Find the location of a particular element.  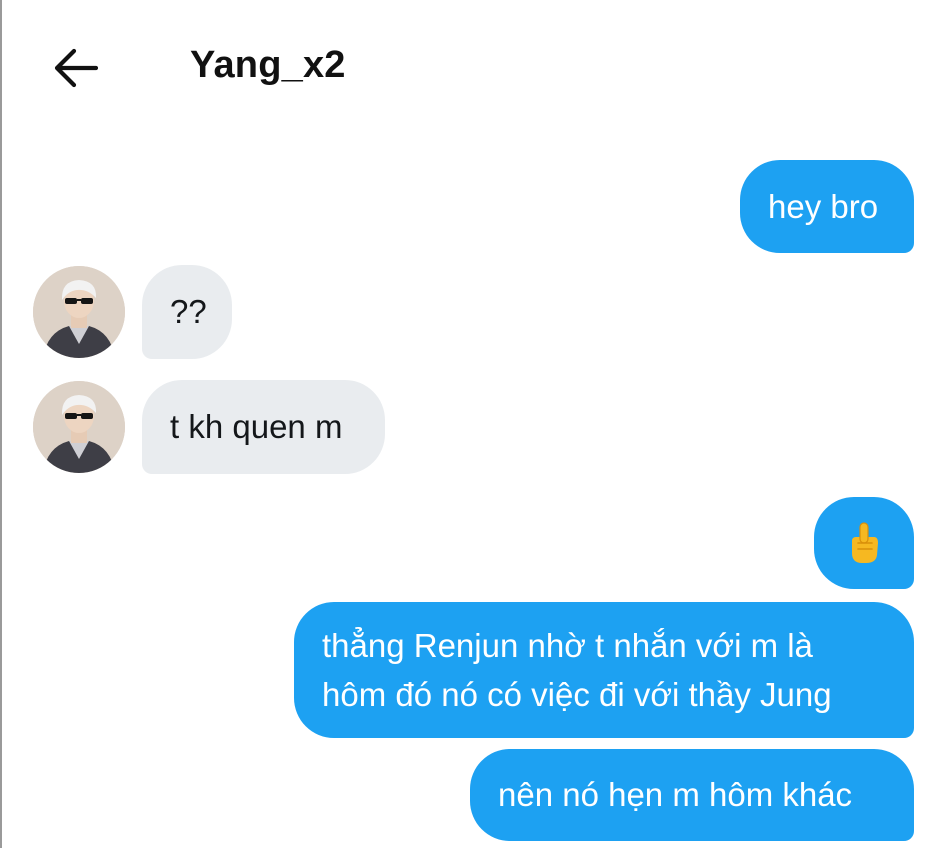

arrow-left-icon is located at coordinates (76, 68).